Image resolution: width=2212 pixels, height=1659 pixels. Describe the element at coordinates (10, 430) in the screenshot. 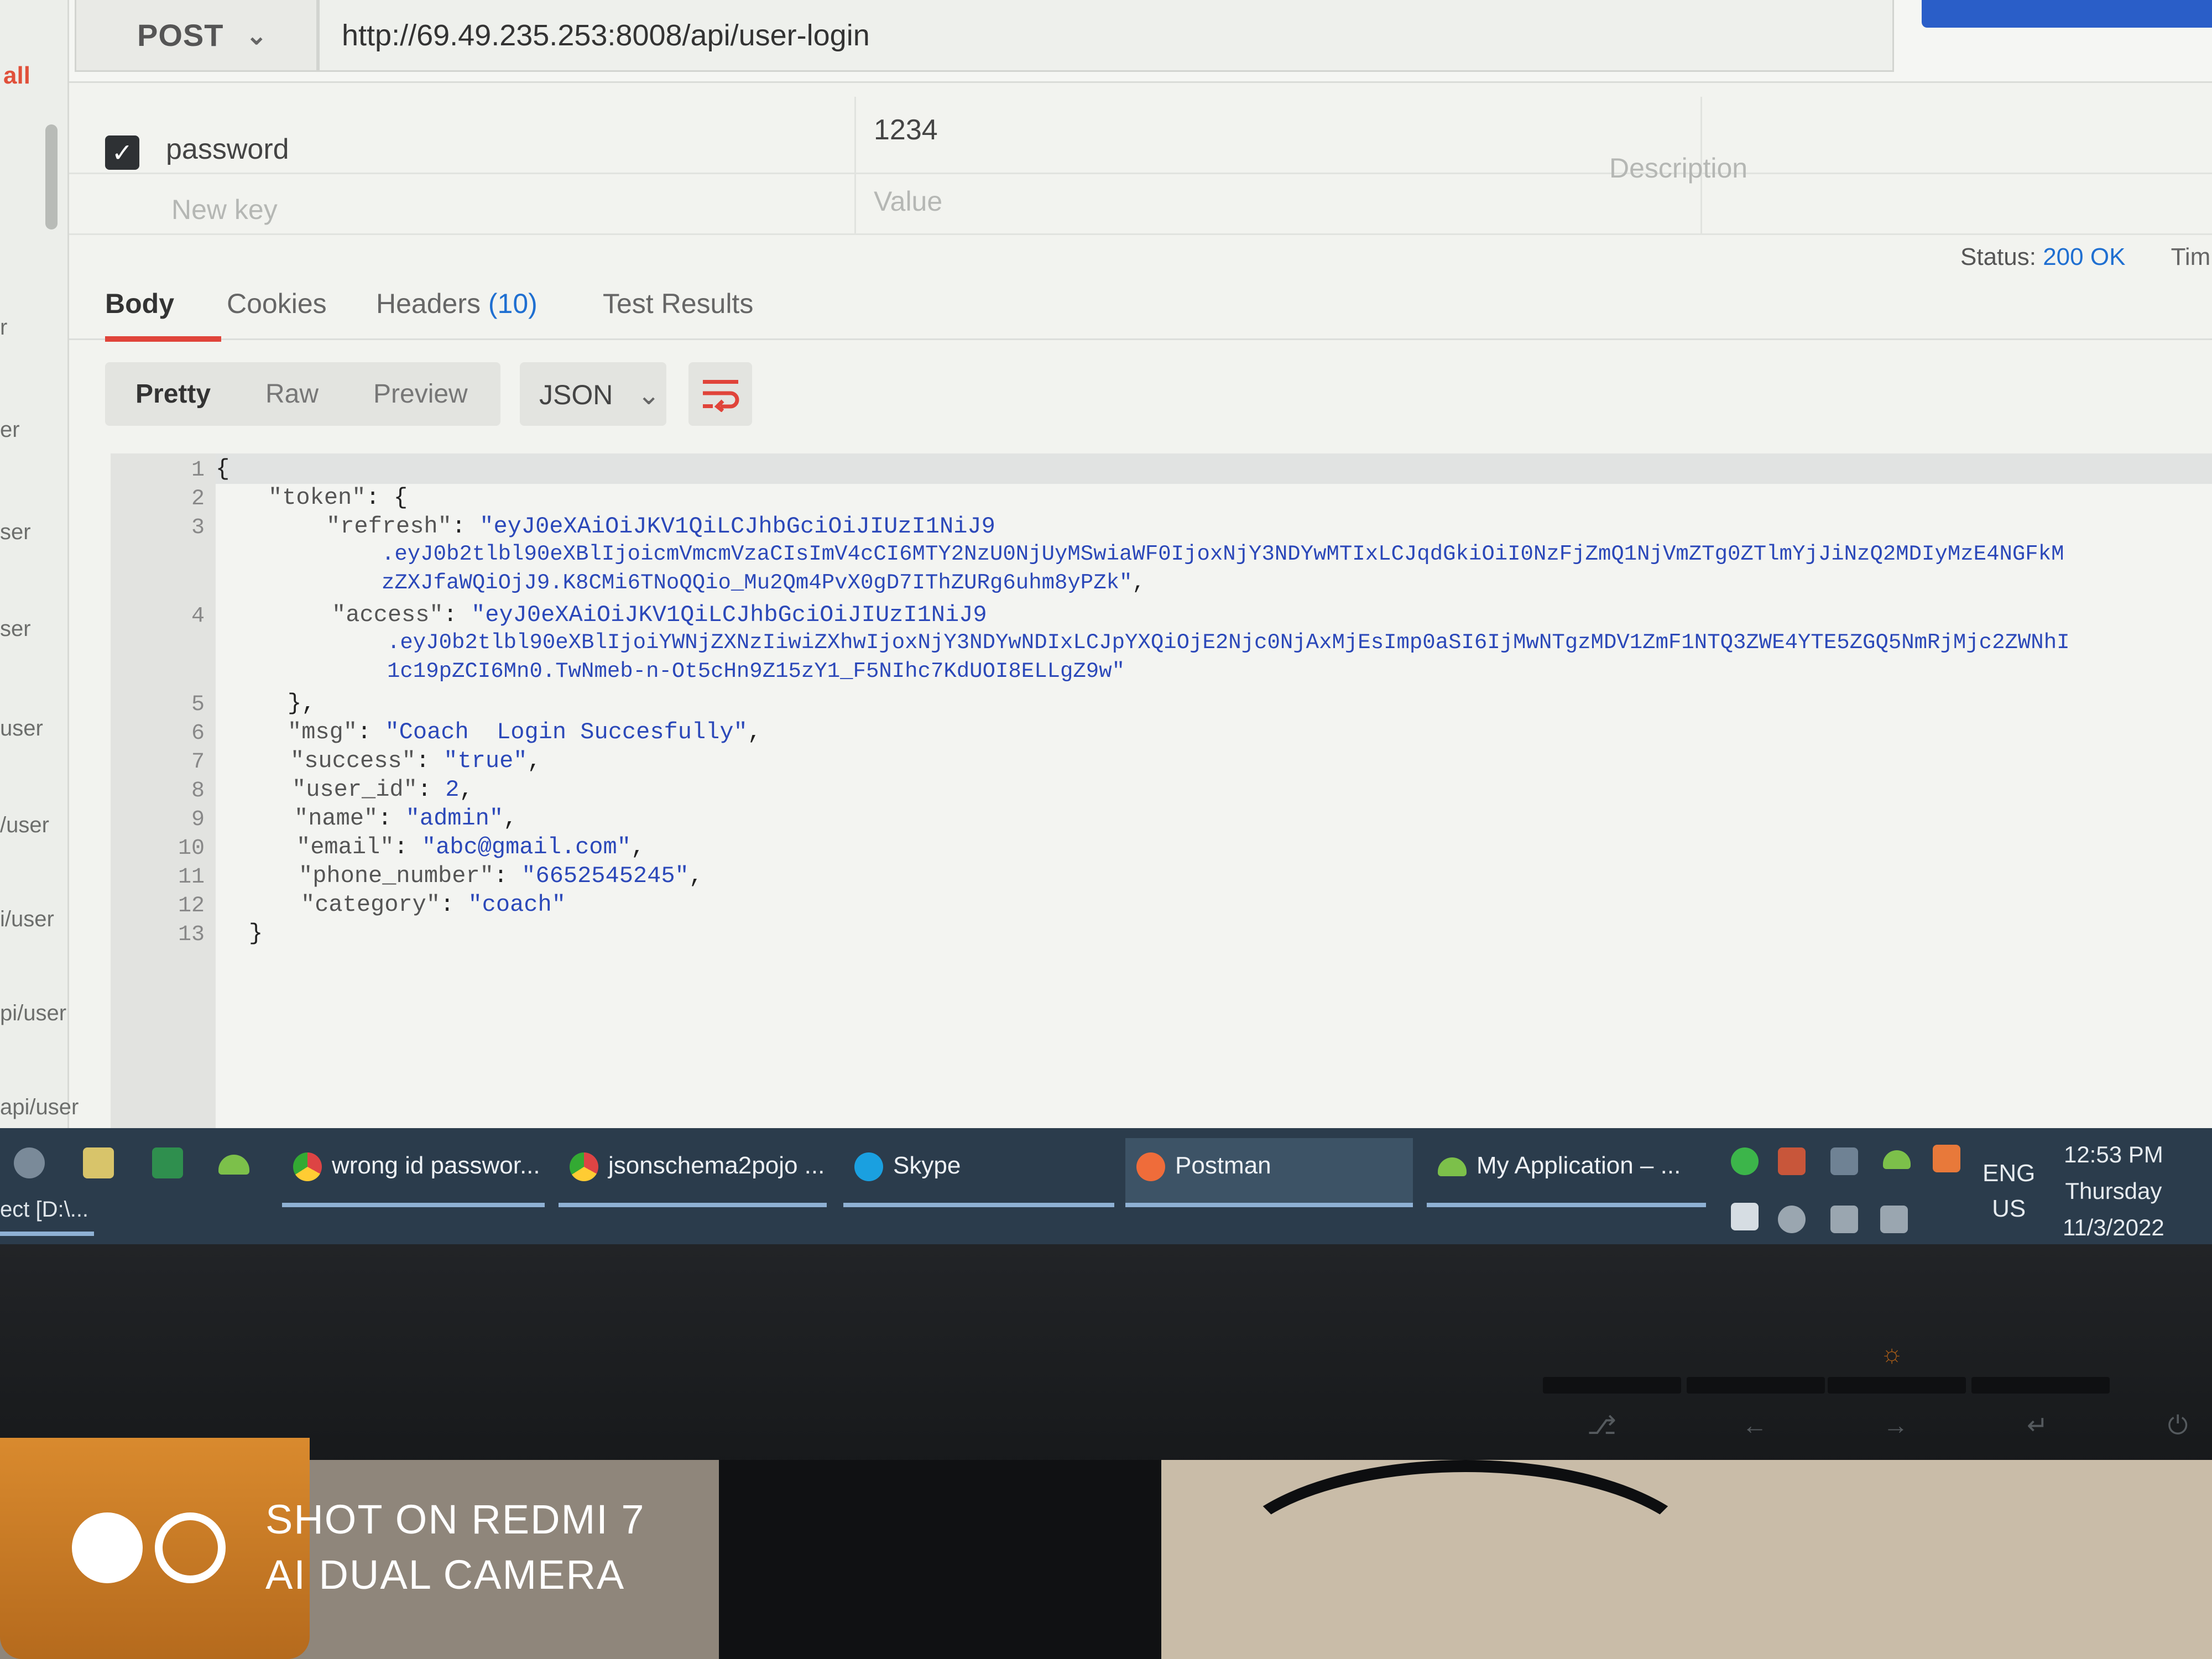

I see `history-item: er` at that location.